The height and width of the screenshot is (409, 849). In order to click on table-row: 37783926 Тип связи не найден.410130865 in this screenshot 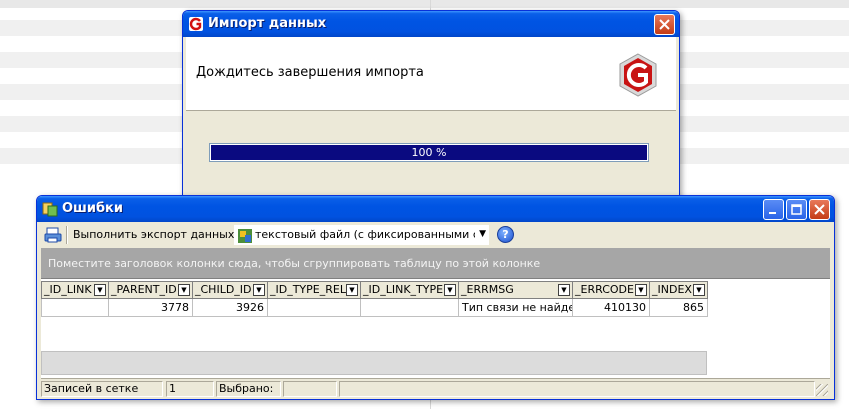, I will do `click(374, 308)`.